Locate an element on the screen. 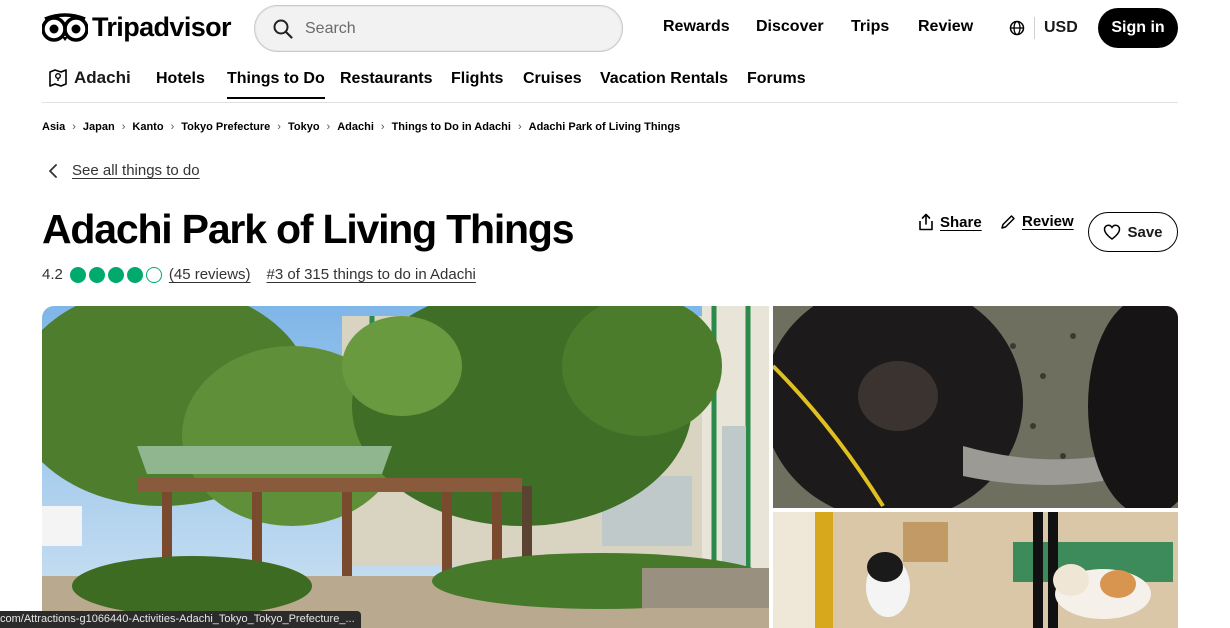  nav-review: Review is located at coordinates (945, 27).